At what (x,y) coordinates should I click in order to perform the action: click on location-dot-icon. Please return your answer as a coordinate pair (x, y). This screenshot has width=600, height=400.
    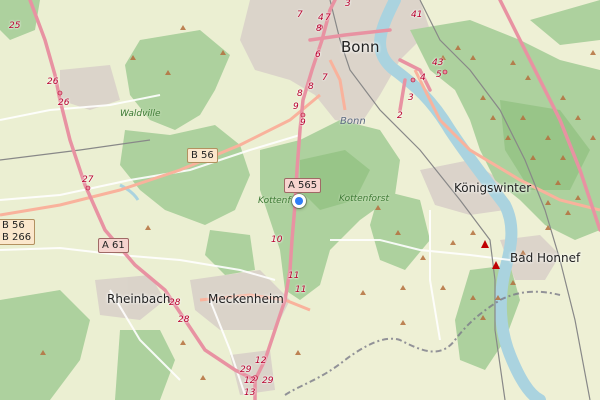
    Looking at the image, I should click on (299, 201).